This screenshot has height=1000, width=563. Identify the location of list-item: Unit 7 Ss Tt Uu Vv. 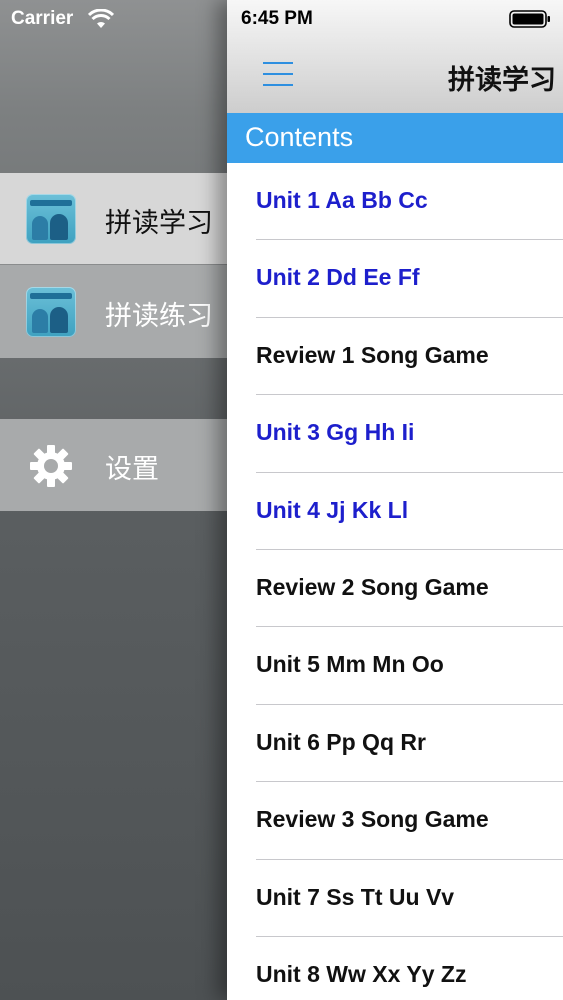
(395, 898).